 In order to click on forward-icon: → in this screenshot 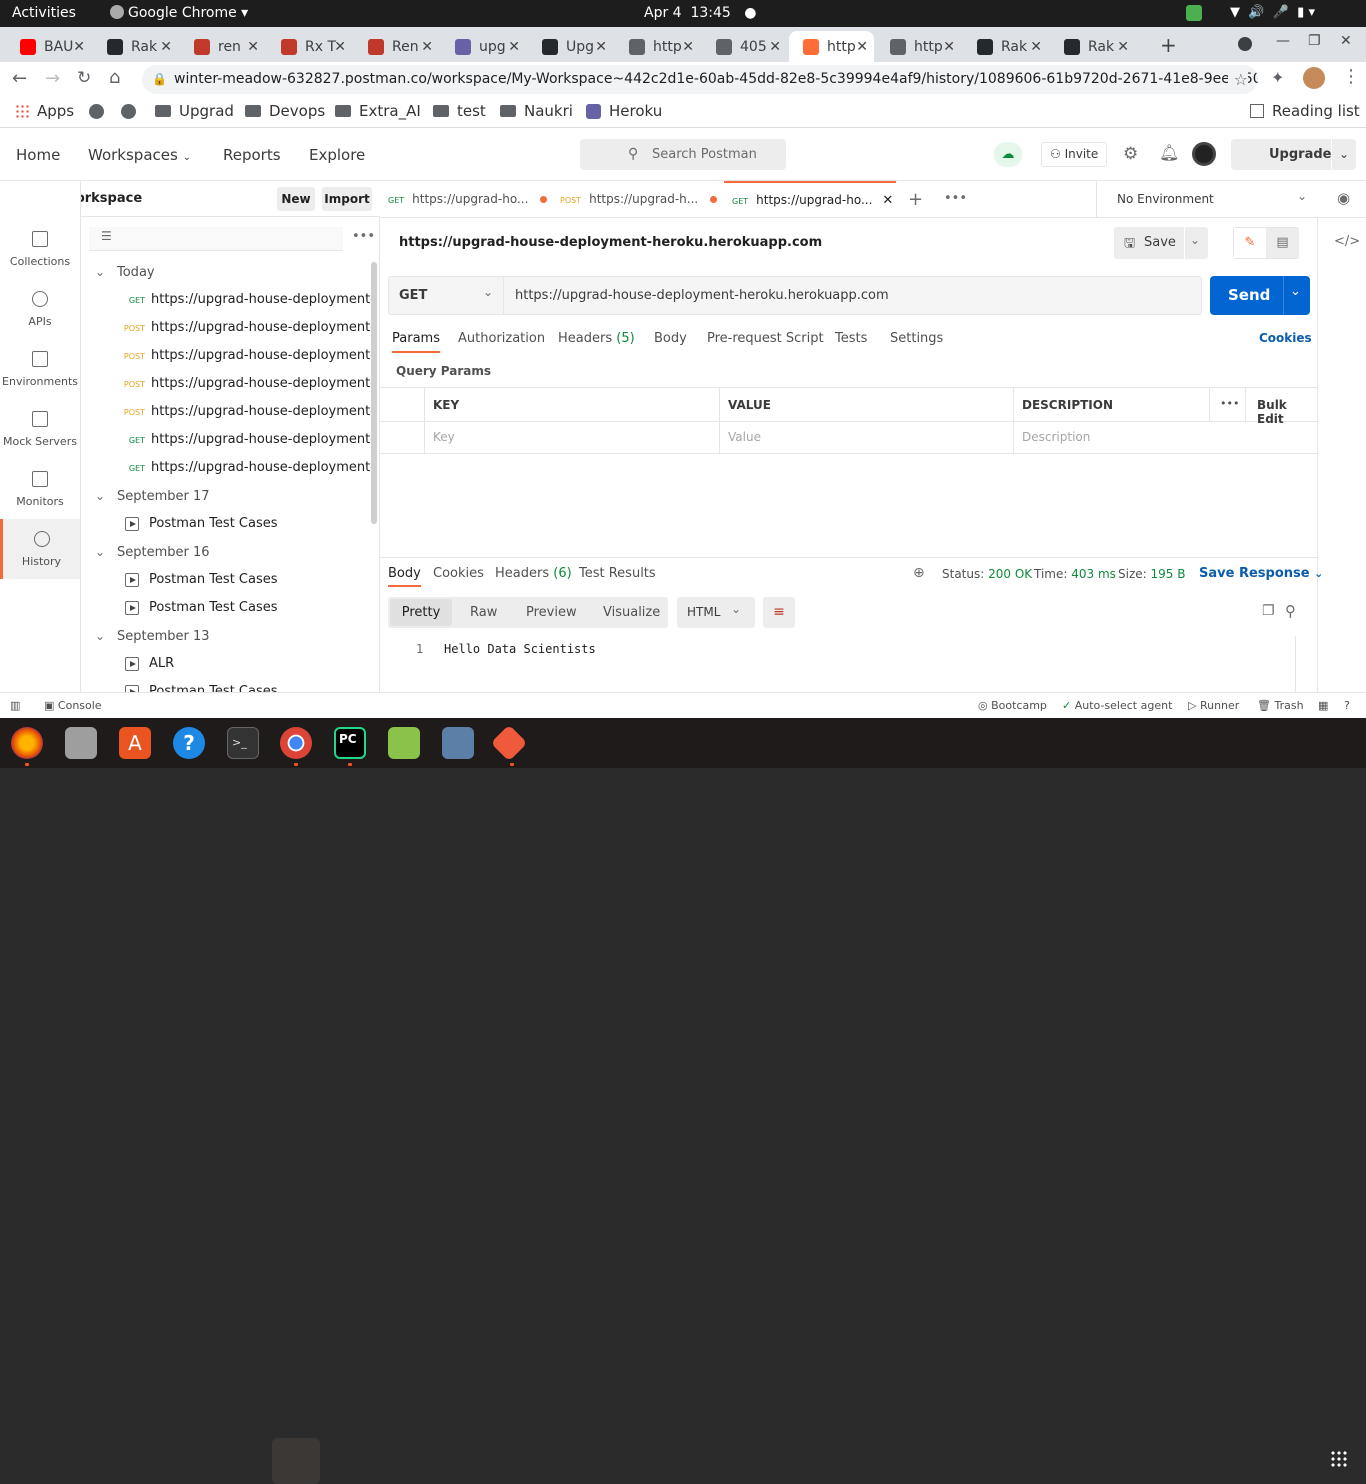, I will do `click(52, 78)`.